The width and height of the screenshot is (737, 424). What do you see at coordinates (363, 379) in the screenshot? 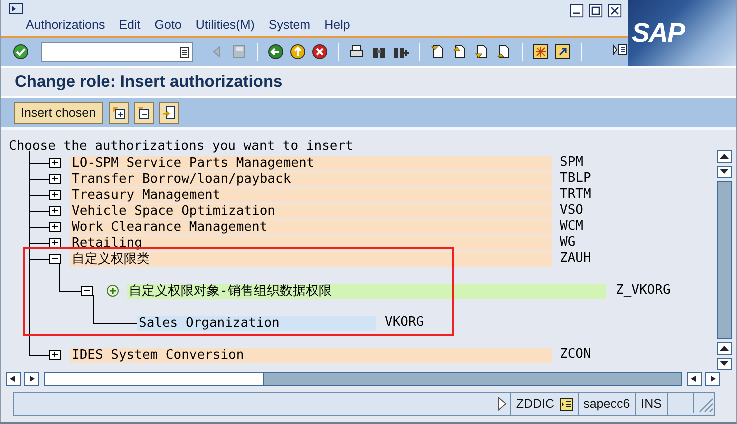
I see `horizontal-scrollbar` at bounding box center [363, 379].